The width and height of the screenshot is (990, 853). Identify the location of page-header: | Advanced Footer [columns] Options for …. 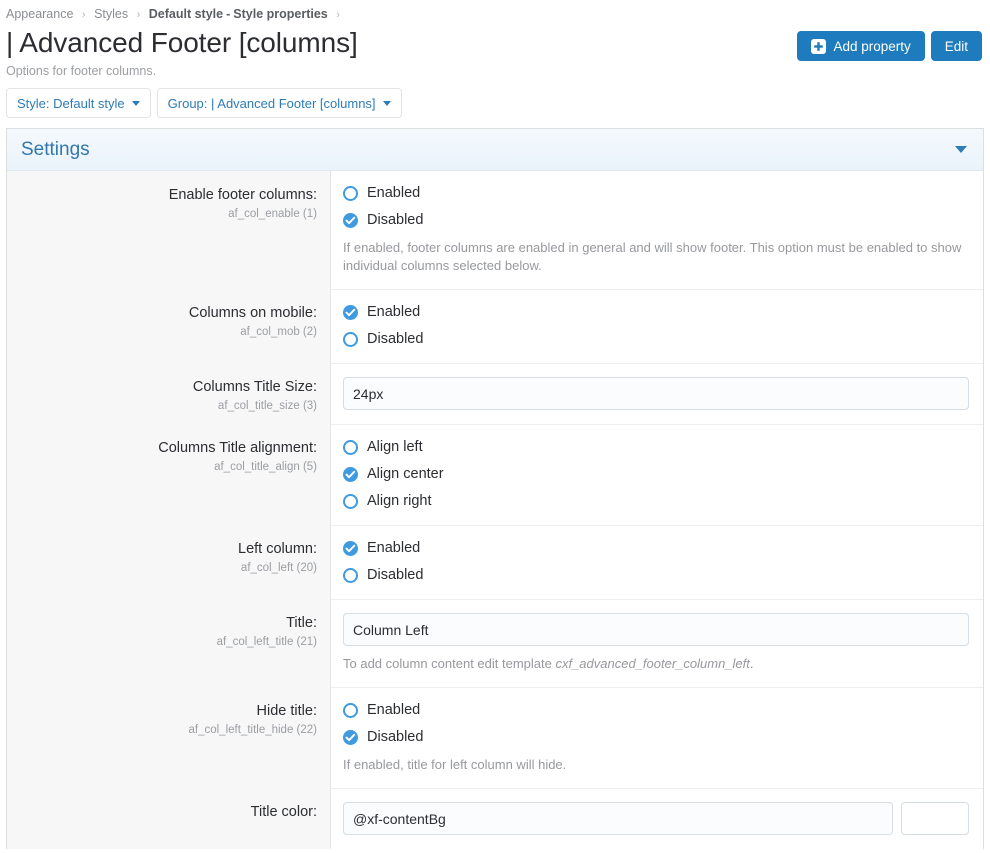
(495, 52).